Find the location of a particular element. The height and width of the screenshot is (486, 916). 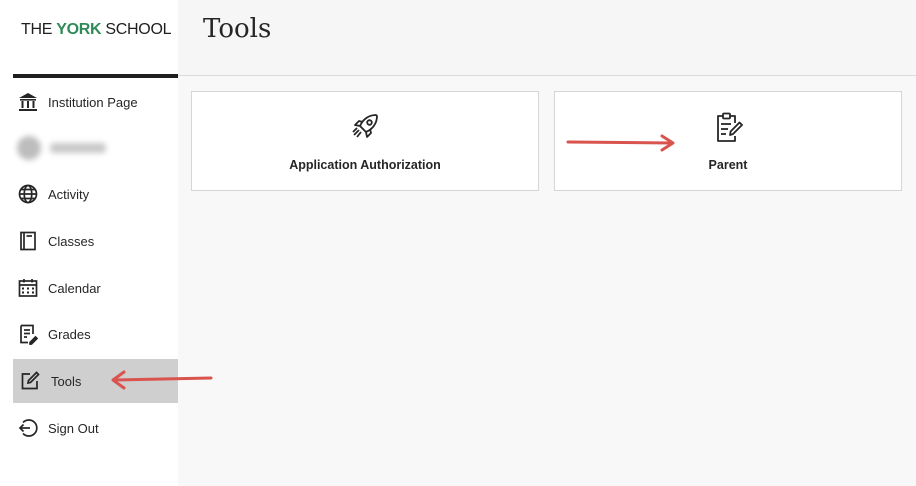

sidebar-item-calendar: Calendar is located at coordinates (95, 288).